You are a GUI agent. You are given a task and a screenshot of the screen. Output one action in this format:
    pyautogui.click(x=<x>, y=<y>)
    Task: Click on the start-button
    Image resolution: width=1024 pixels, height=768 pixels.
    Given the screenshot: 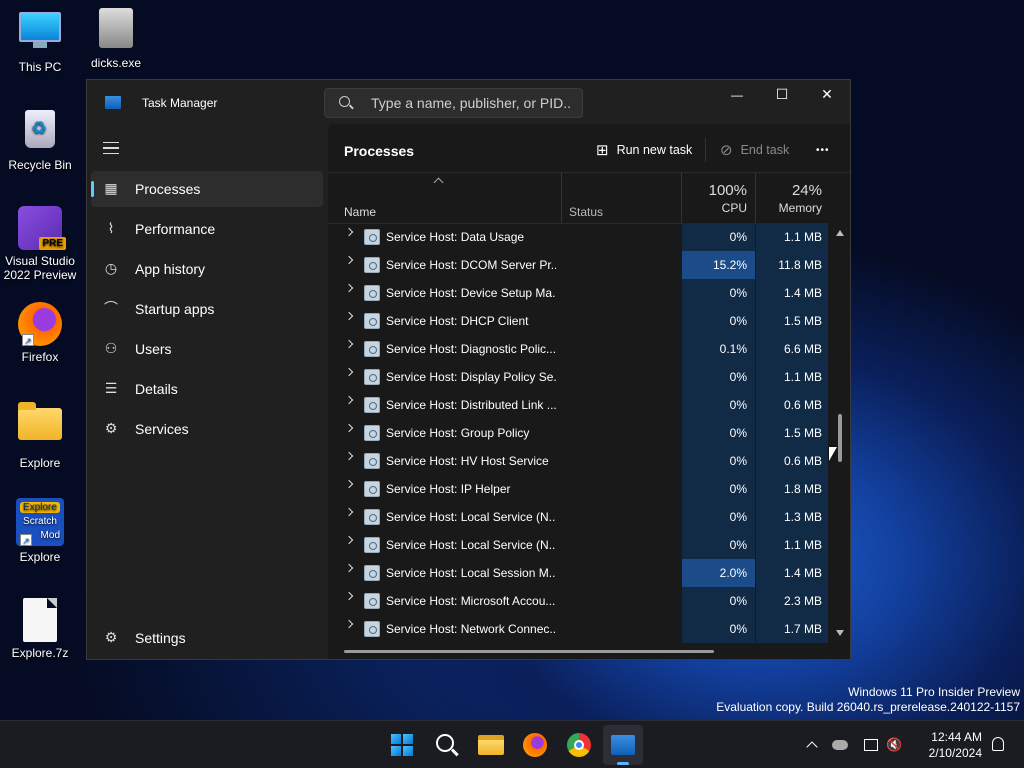 What is the action you would take?
    pyautogui.click(x=402, y=745)
    